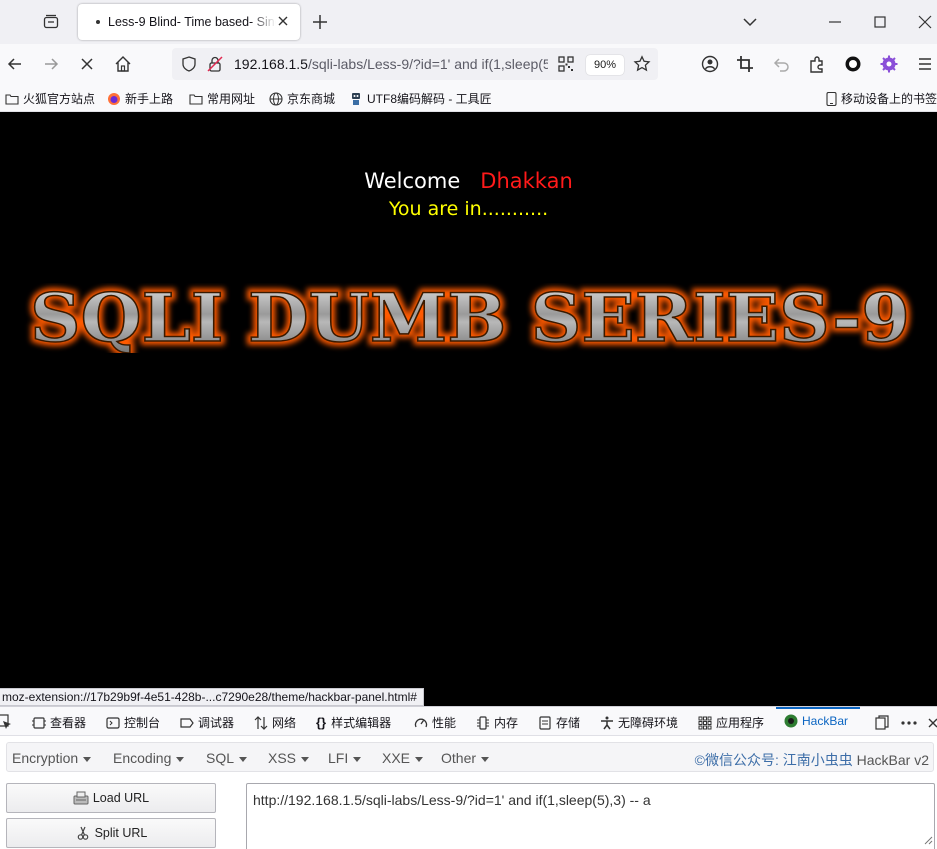 The image size is (937, 849). Describe the element at coordinates (321, 722) in the screenshot. I see `braces-icon: {}` at that location.